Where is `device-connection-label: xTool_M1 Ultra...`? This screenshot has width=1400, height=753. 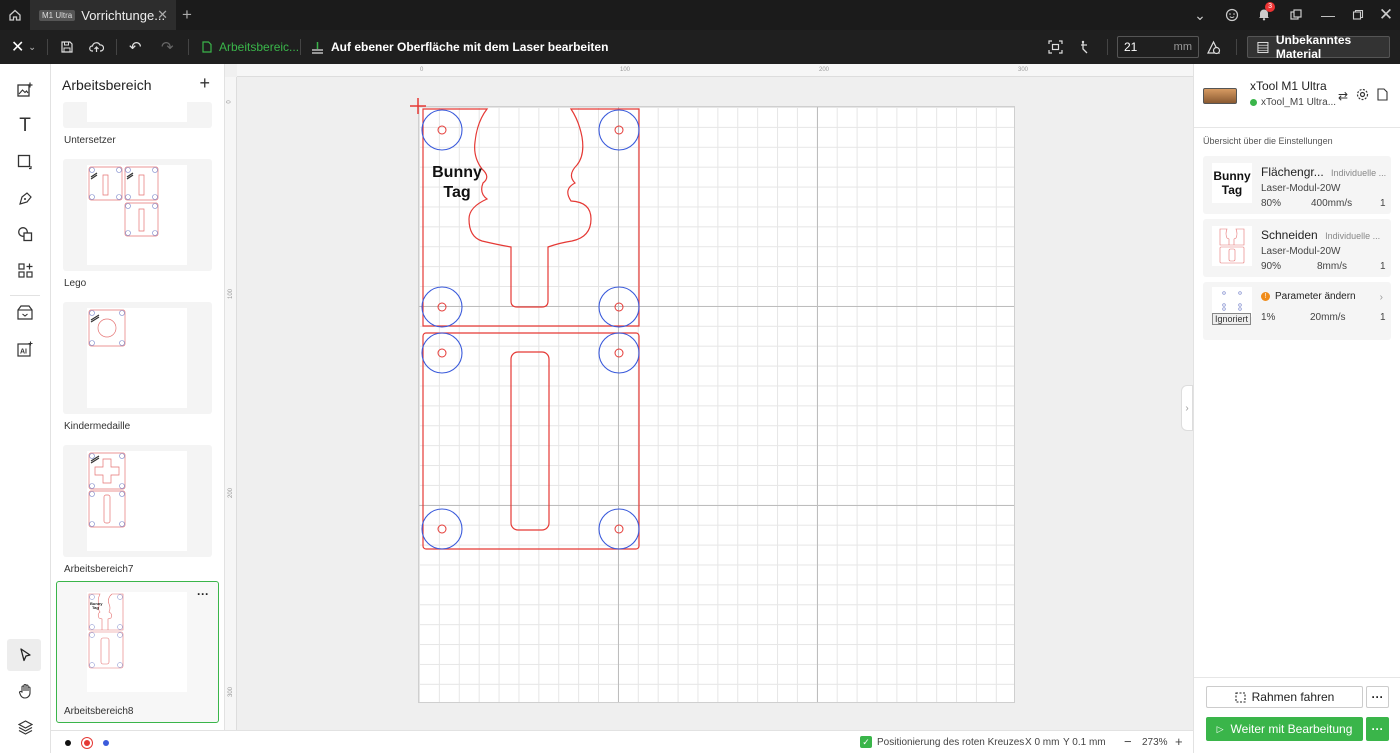
device-connection-label: xTool_M1 Ultra... is located at coordinates (1299, 102).